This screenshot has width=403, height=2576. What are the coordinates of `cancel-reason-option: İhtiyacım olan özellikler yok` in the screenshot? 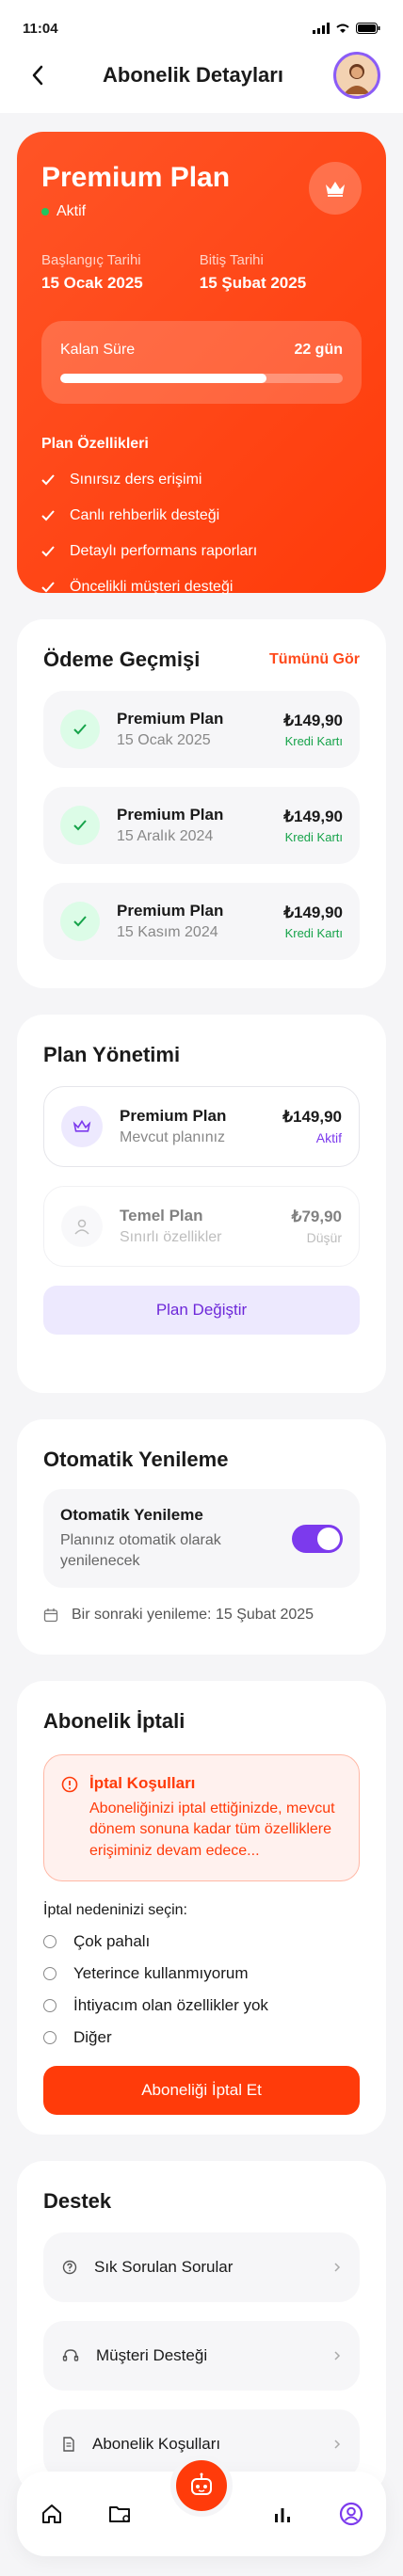 It's located at (201, 2005).